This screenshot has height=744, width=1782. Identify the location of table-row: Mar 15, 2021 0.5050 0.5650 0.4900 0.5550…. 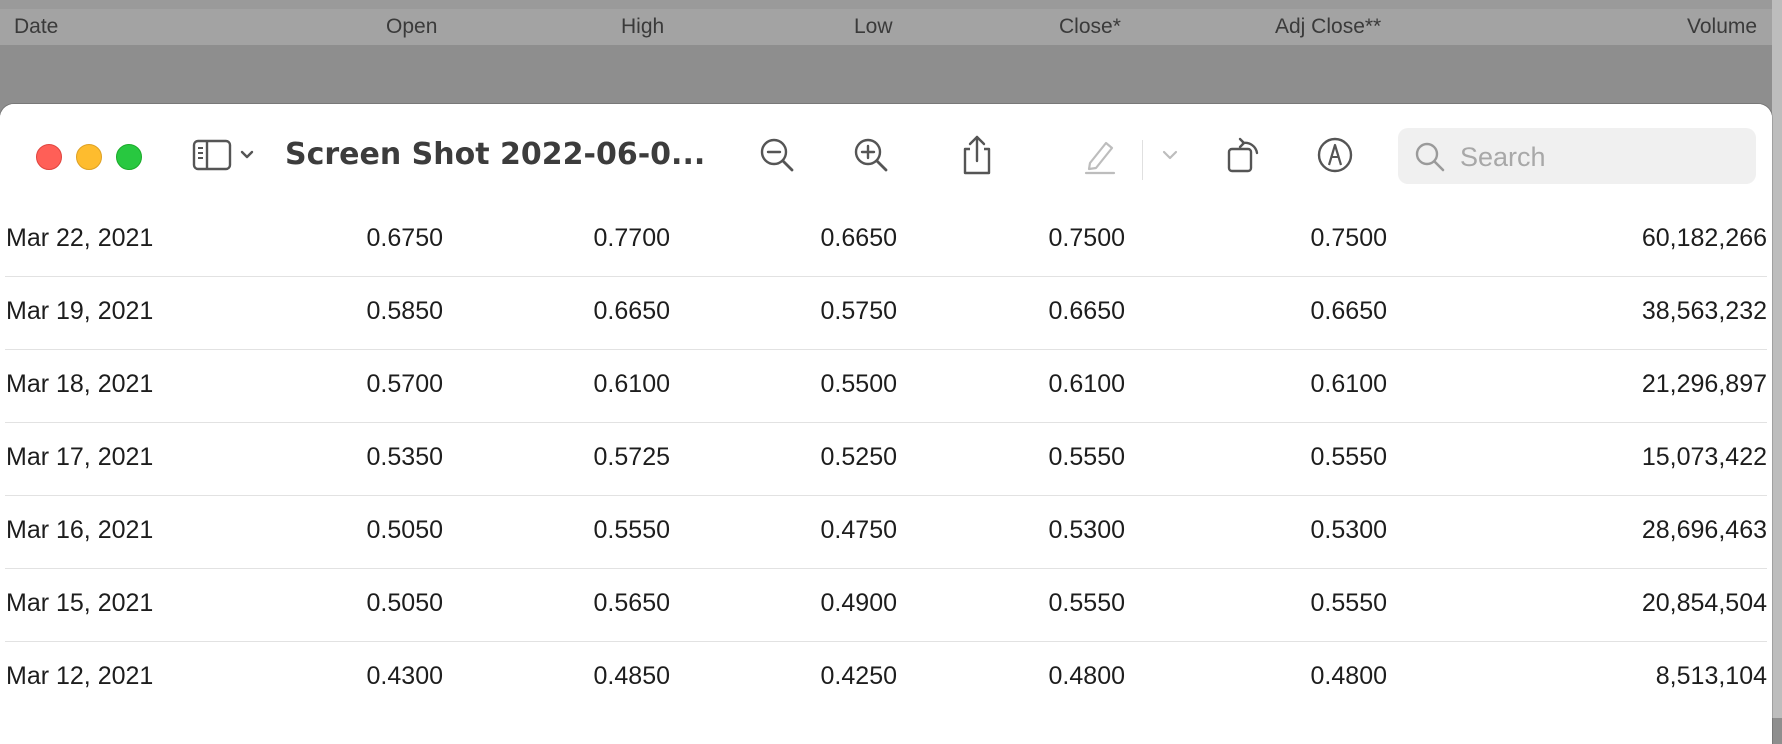
(886, 605).